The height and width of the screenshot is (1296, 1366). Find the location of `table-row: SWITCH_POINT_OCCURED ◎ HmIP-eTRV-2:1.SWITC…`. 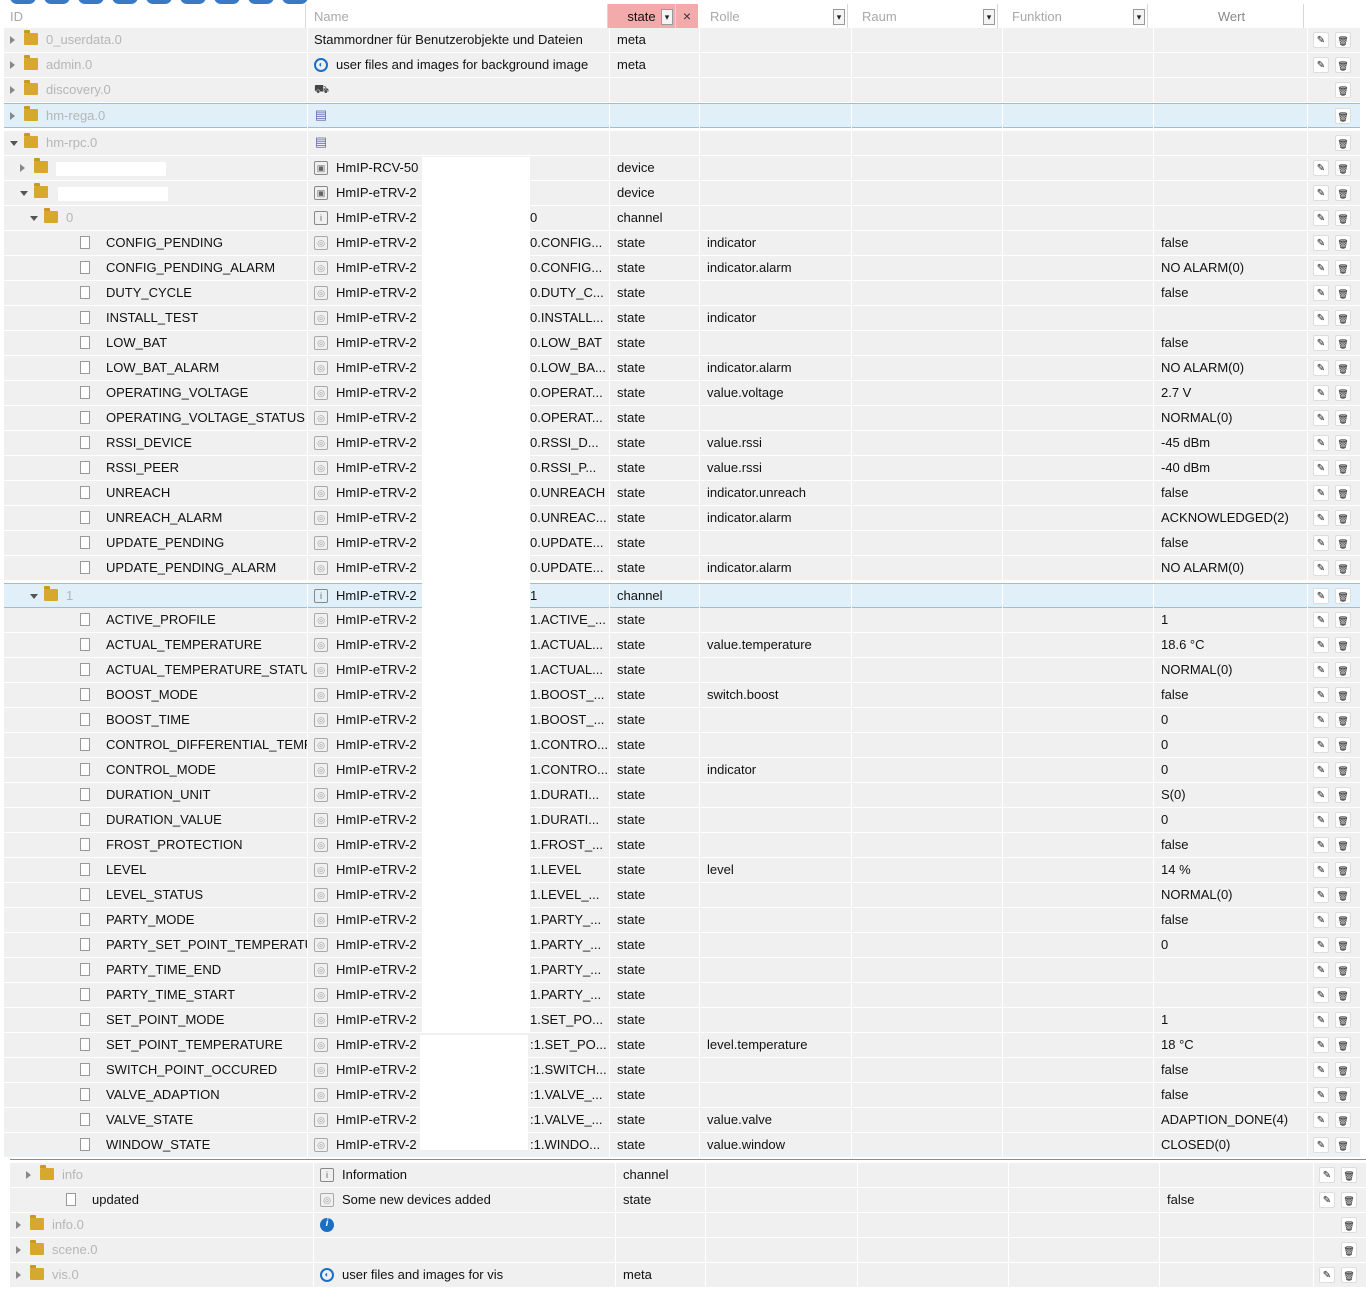

table-row: SWITCH_POINT_OCCURED ◎ HmIP-eTRV-2:1.SWITC… is located at coordinates (682, 1070).